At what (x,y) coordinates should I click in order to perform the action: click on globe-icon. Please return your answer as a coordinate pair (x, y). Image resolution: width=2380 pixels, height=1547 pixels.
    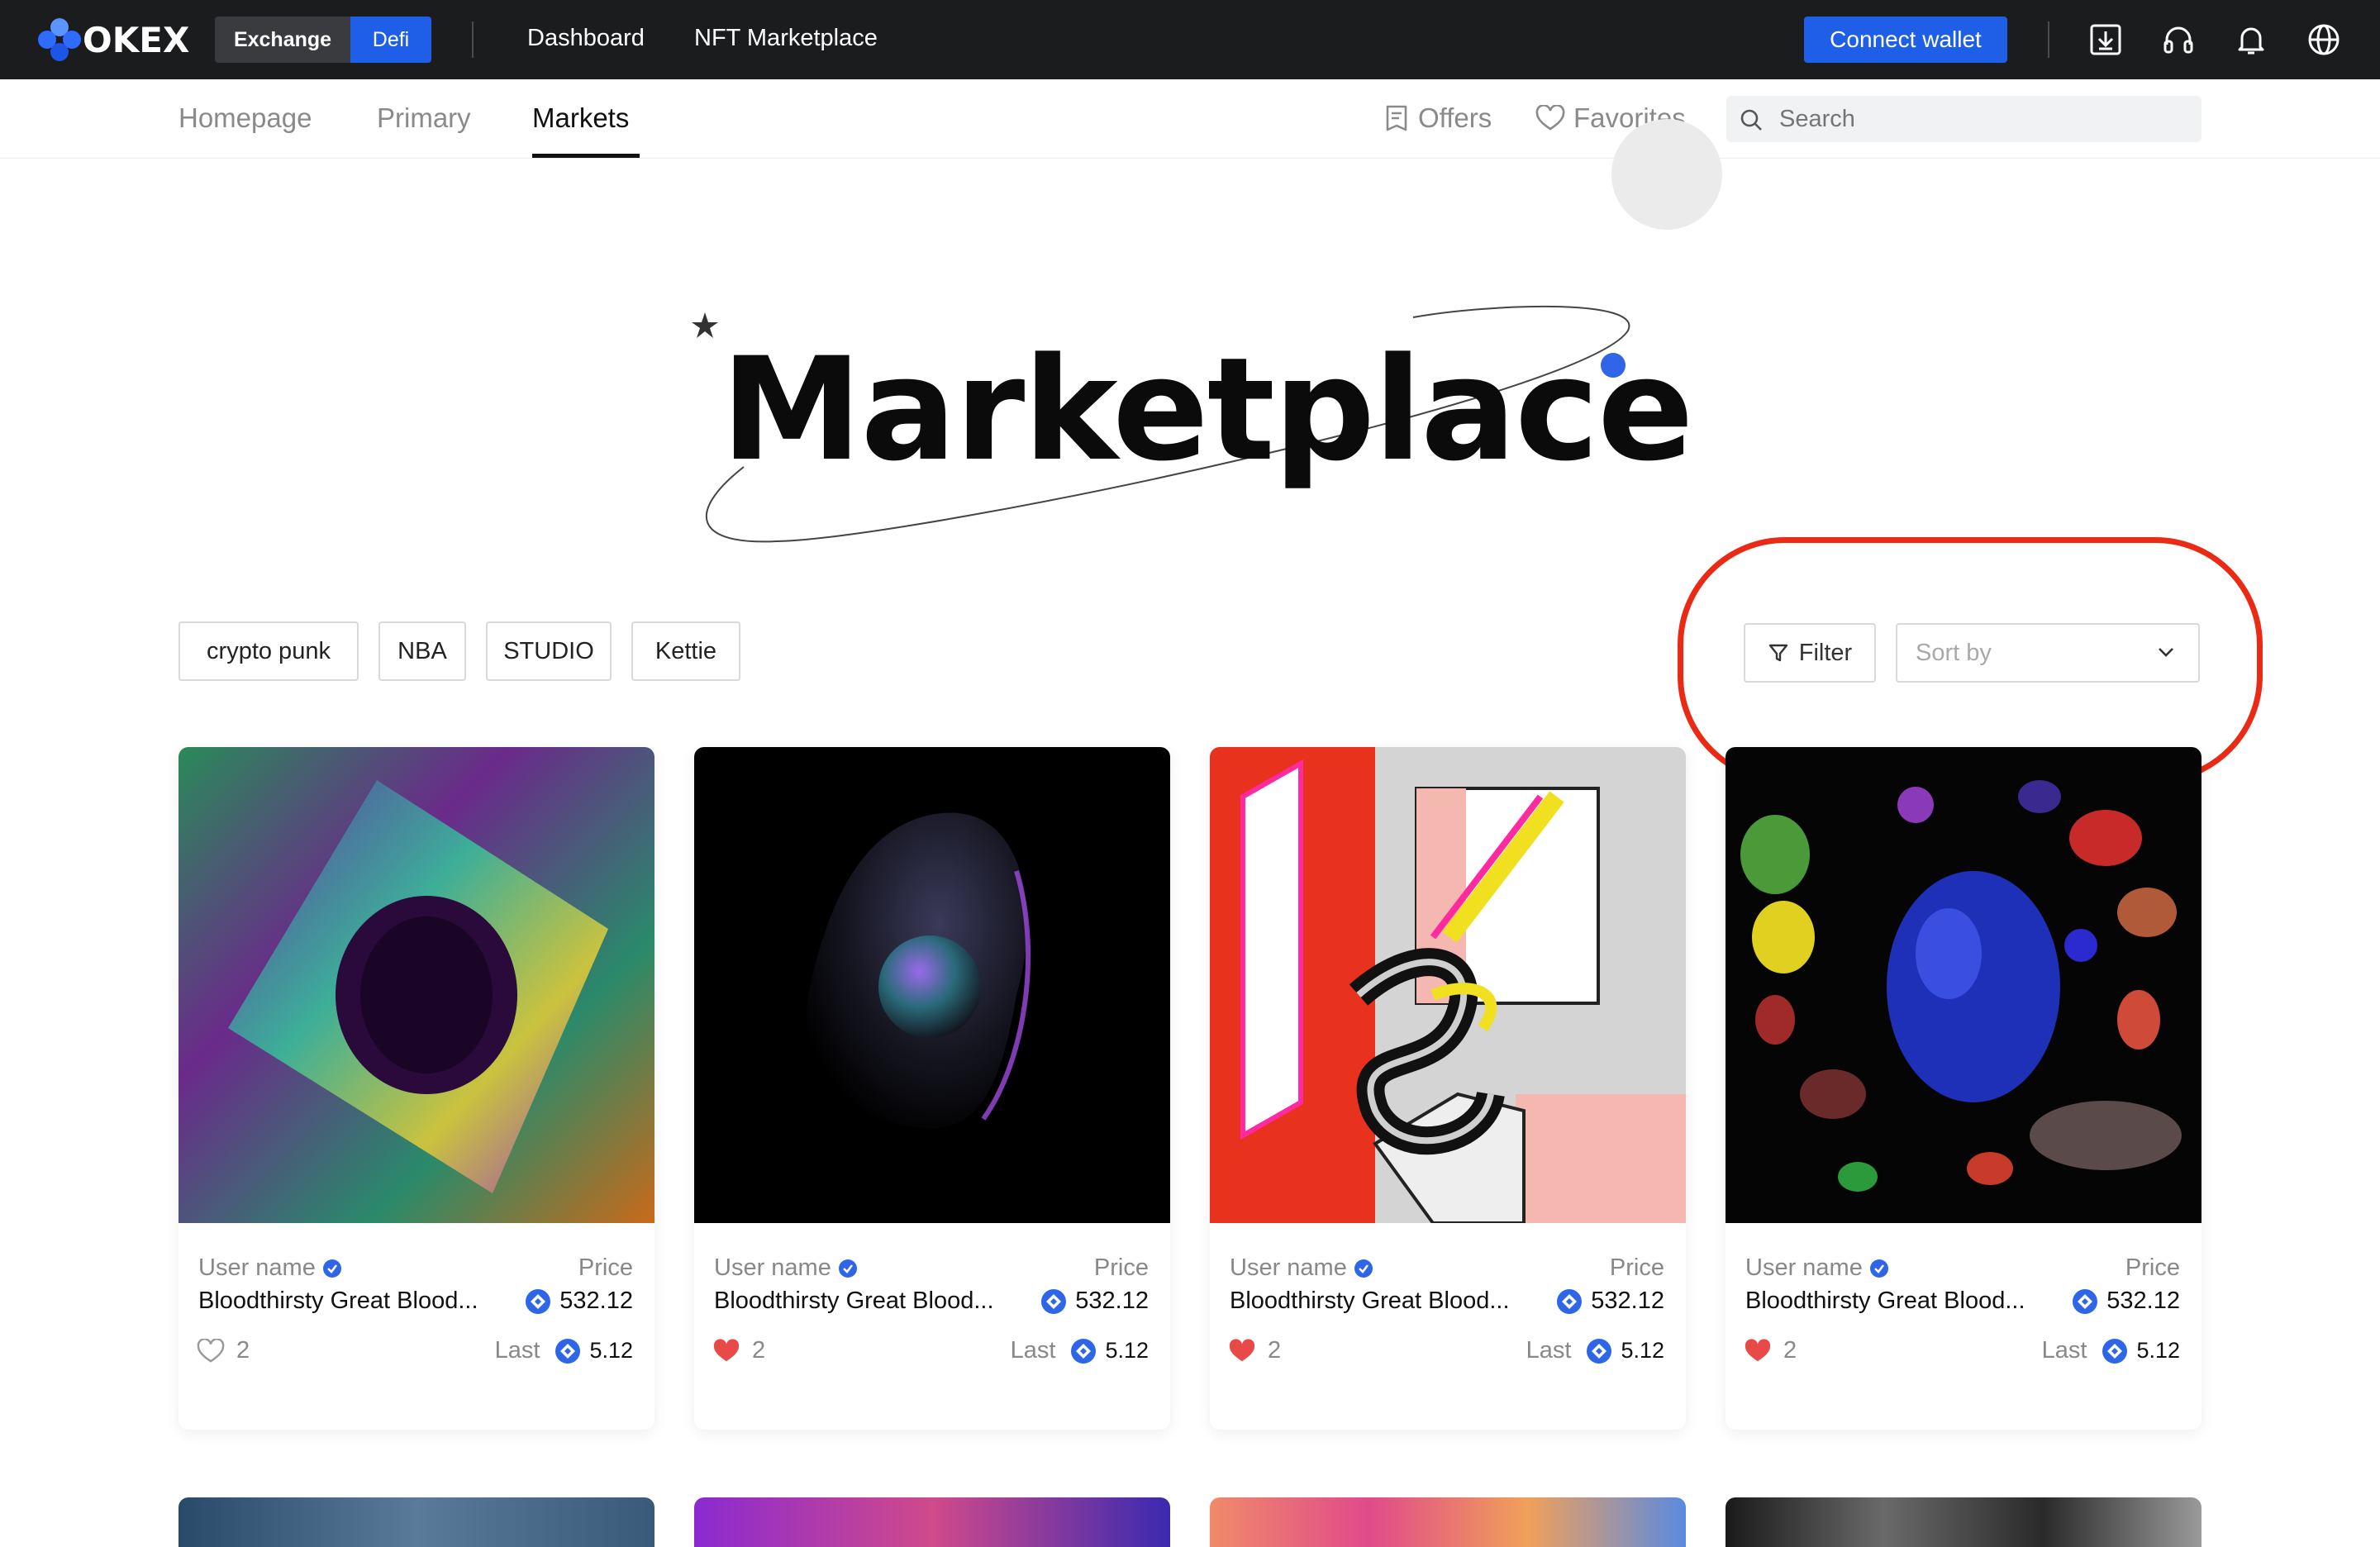
    Looking at the image, I should click on (2324, 39).